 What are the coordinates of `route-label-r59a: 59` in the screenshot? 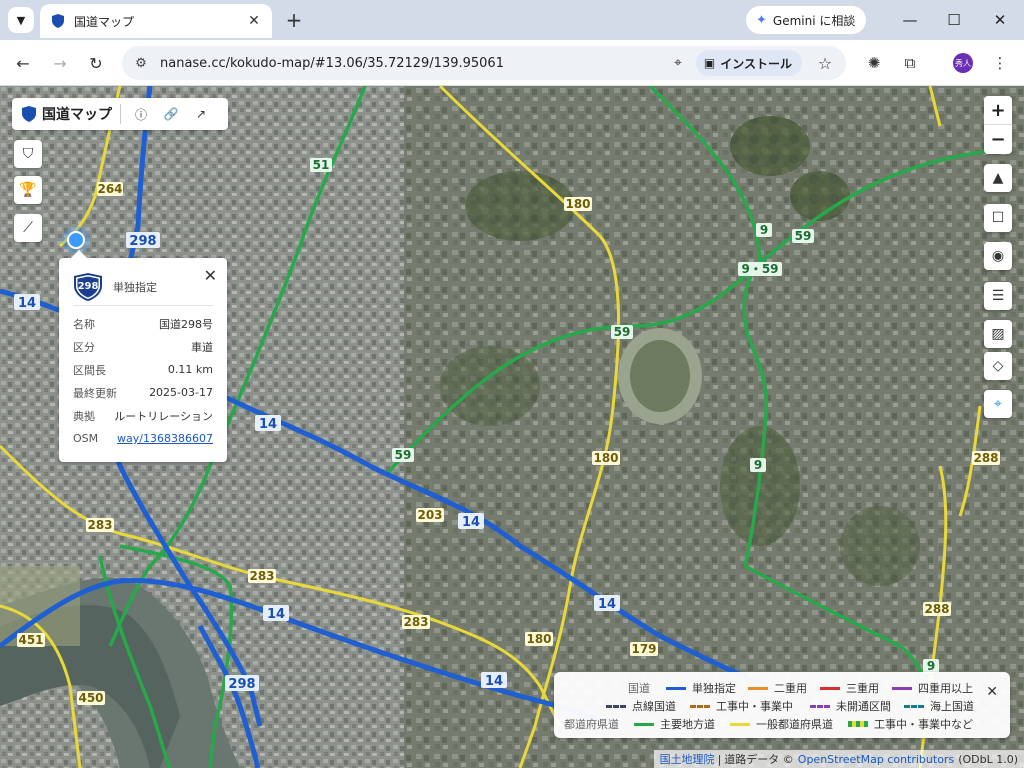 It's located at (803, 236).